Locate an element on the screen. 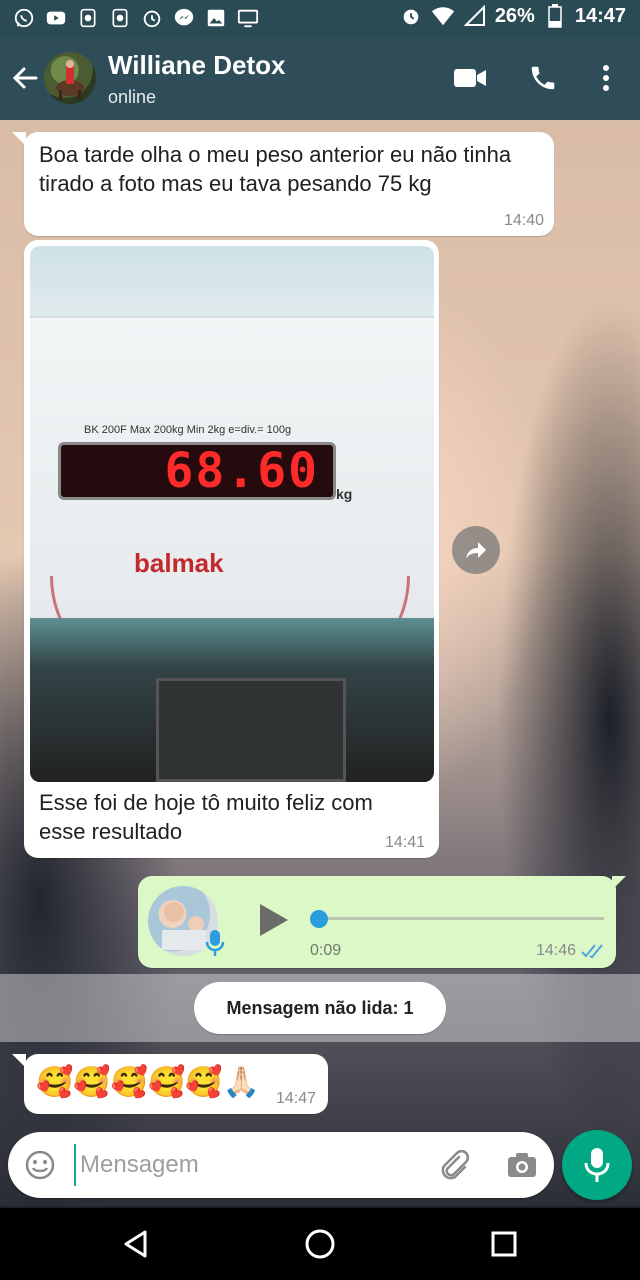 This screenshot has width=640, height=1280. camera-icon is located at coordinates (522, 1165).